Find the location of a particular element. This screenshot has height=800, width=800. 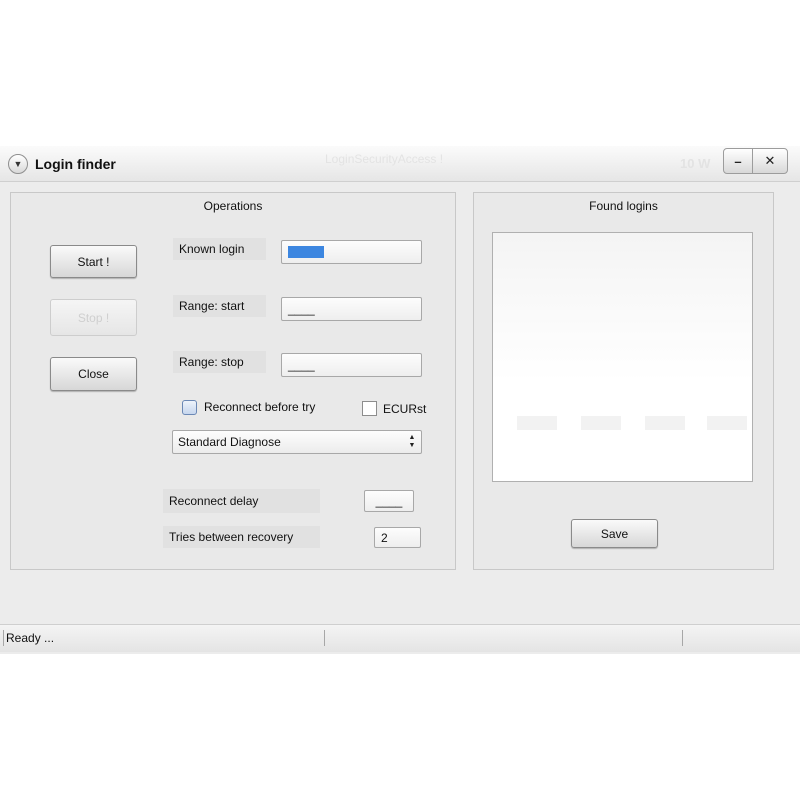

operations-title: Operations is located at coordinates (233, 206).